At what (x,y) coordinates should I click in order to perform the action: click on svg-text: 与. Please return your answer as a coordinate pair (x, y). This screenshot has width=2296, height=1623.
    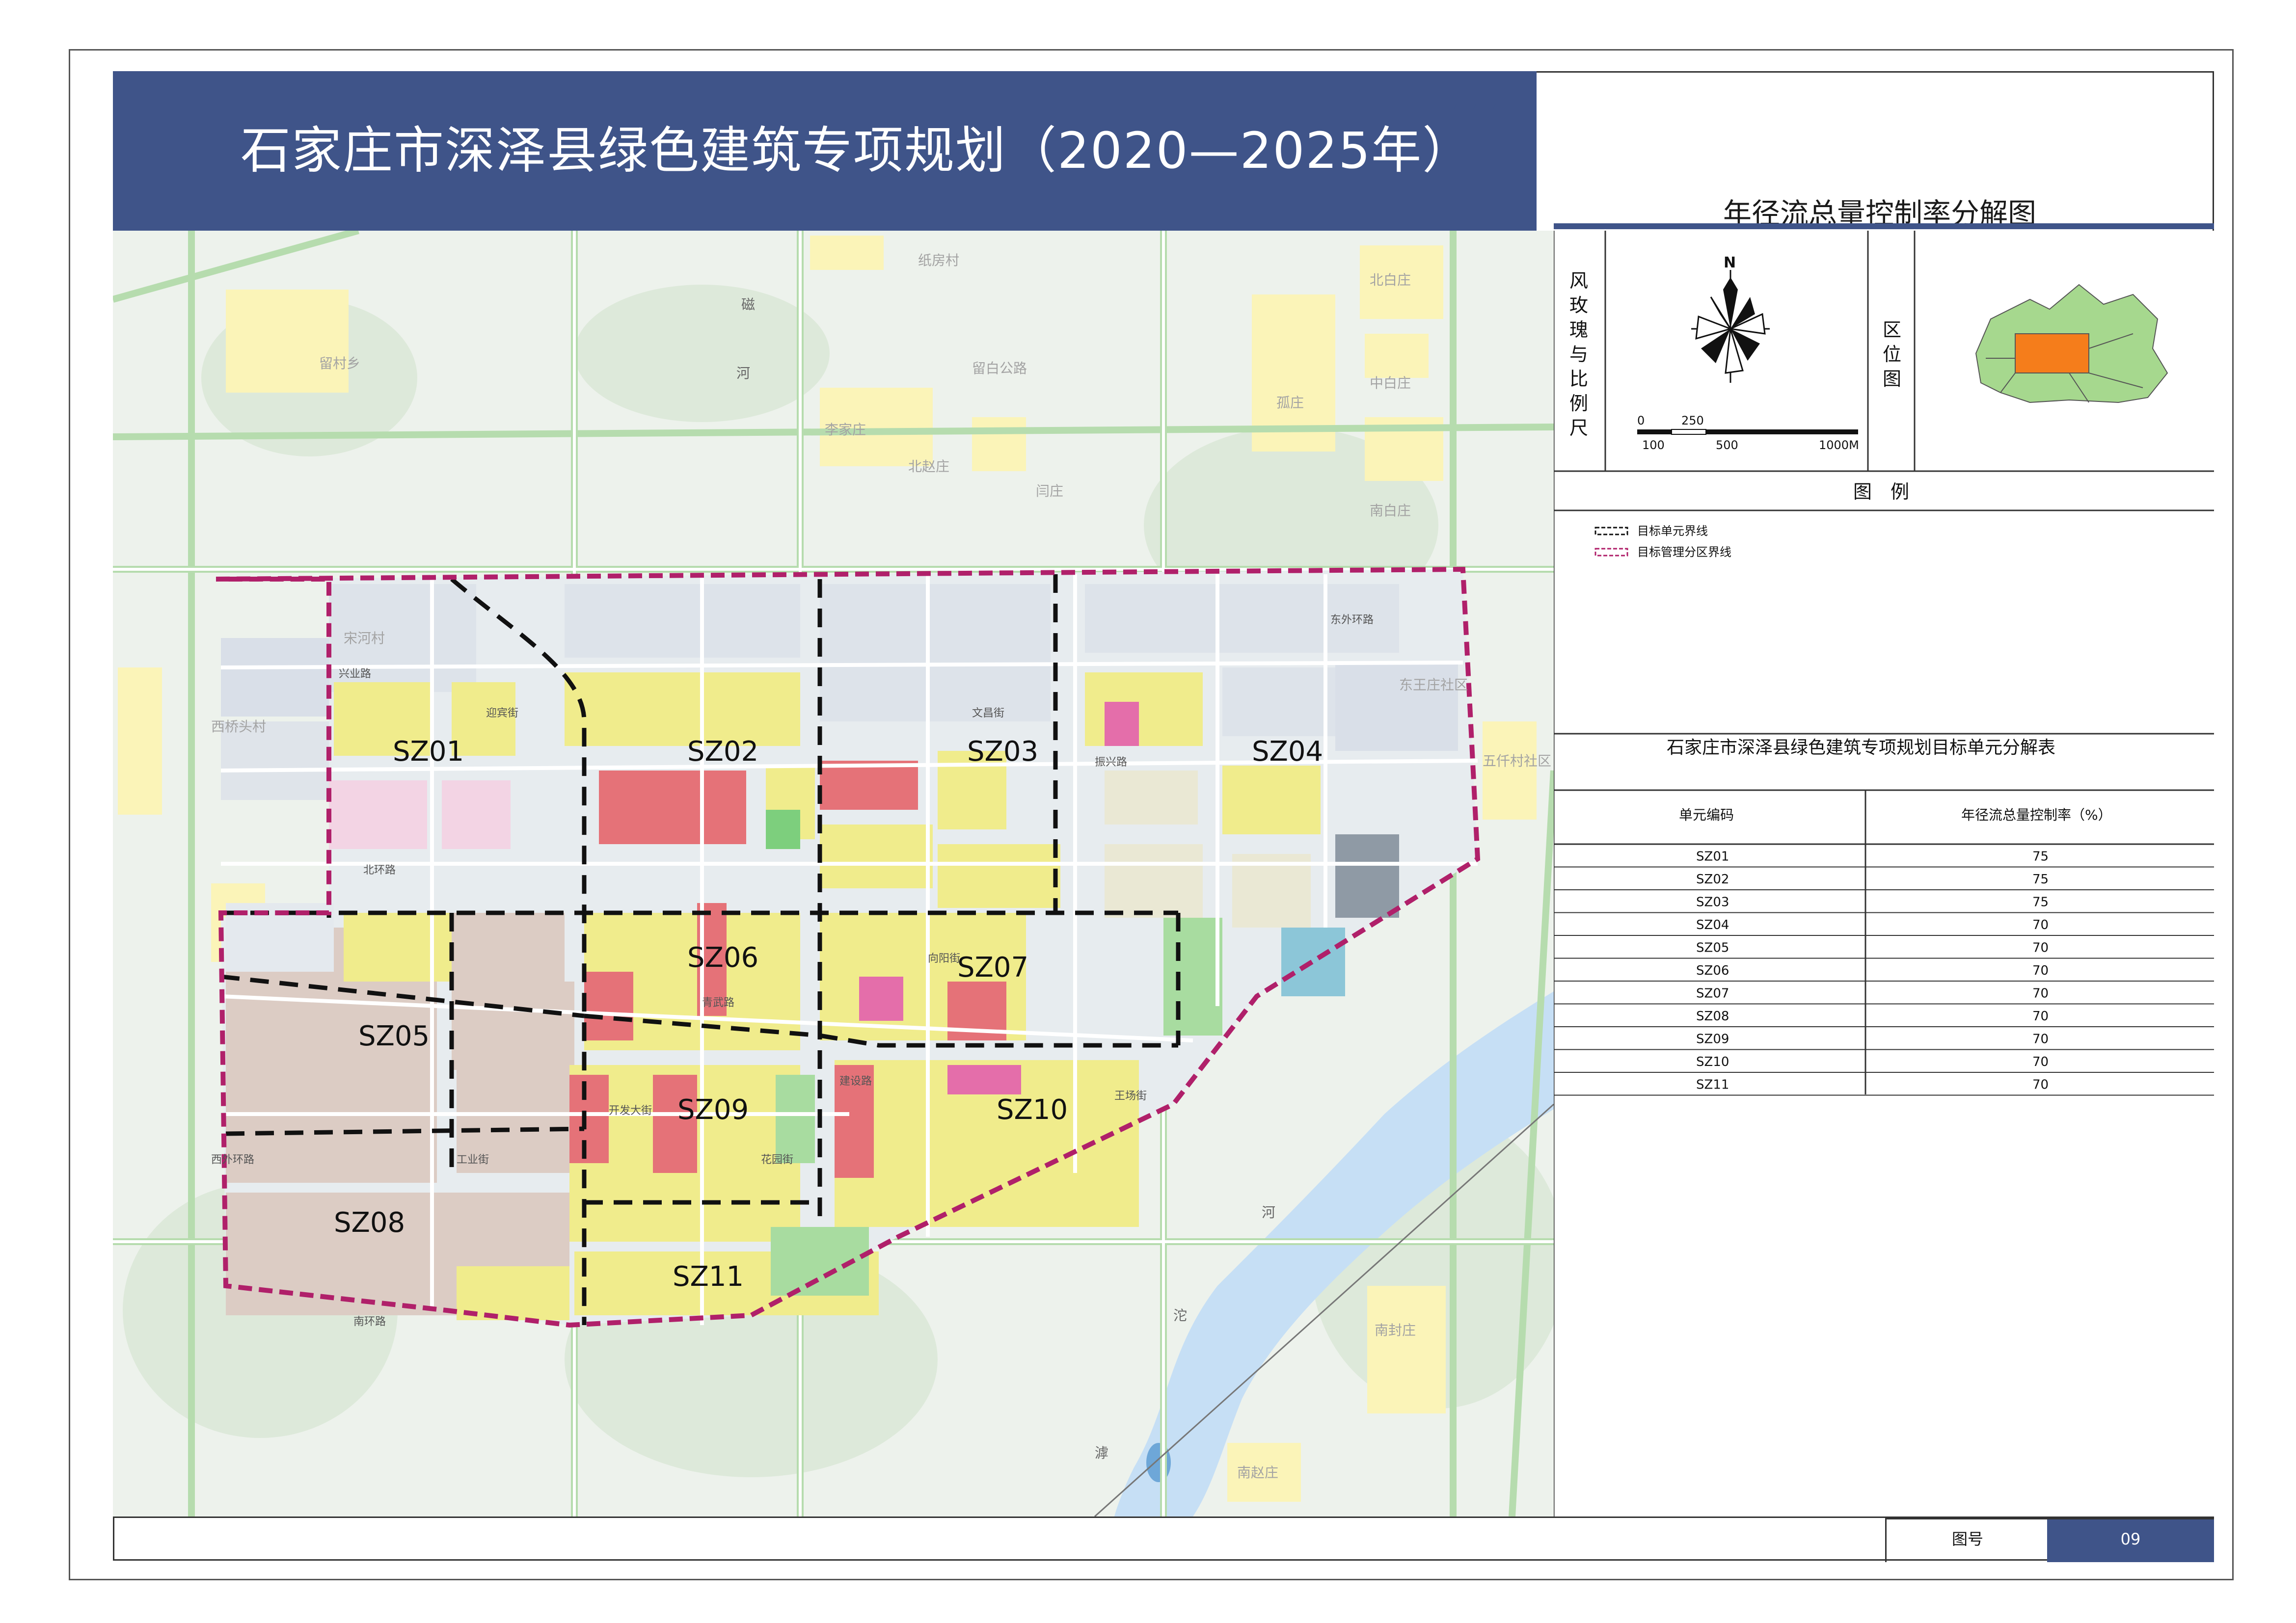
    Looking at the image, I should click on (1578, 354).